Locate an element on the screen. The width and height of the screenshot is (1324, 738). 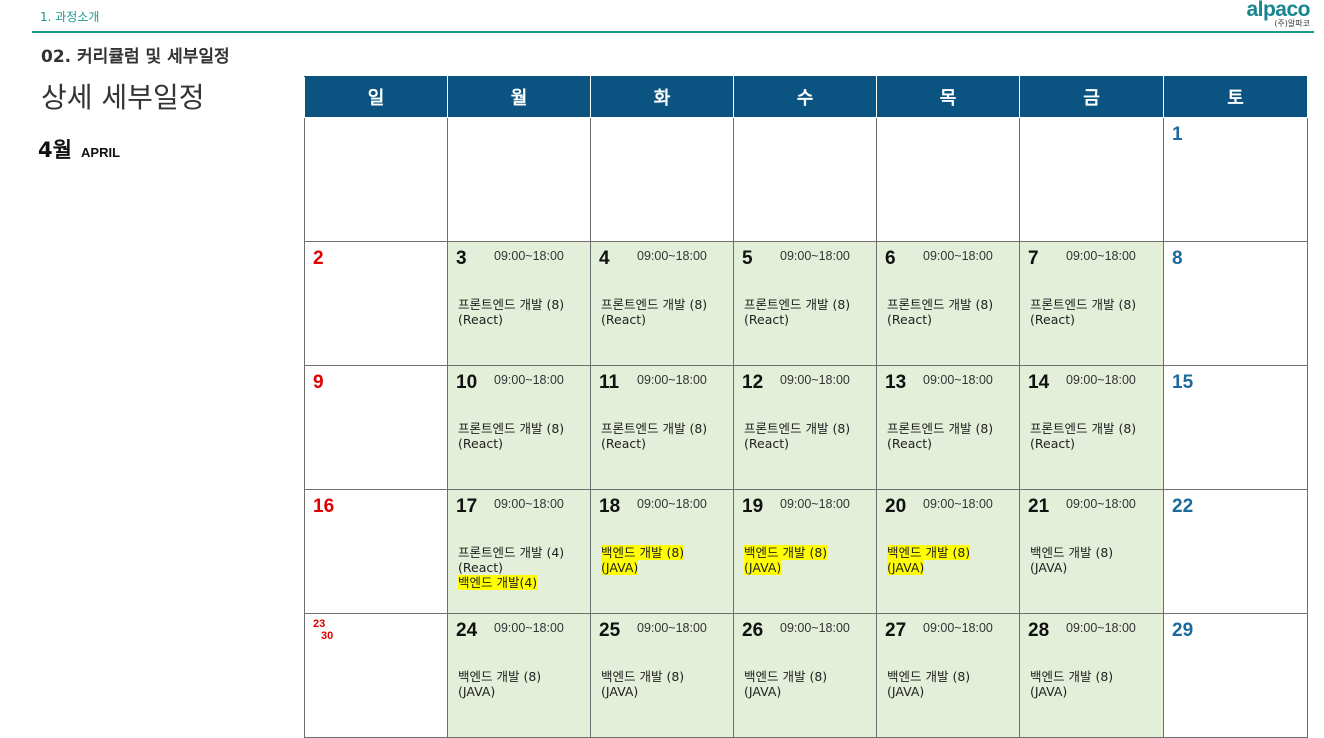
day-number: 8 is located at coordinates (1177, 258).